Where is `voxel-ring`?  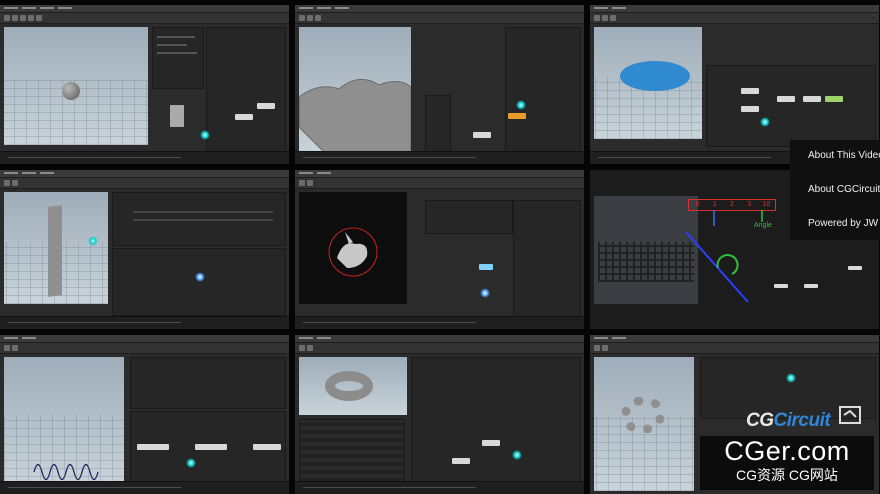 voxel-ring is located at coordinates (643, 415).